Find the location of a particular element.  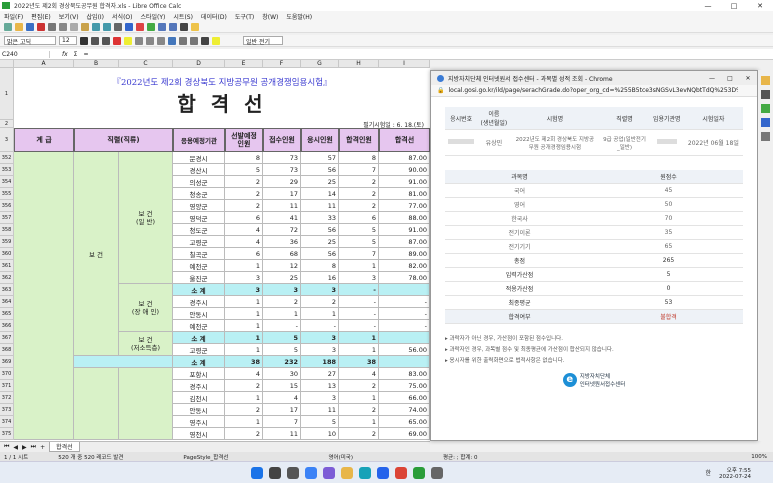

tab-nav-prev-icon: ◀ is located at coordinates (15, 447).